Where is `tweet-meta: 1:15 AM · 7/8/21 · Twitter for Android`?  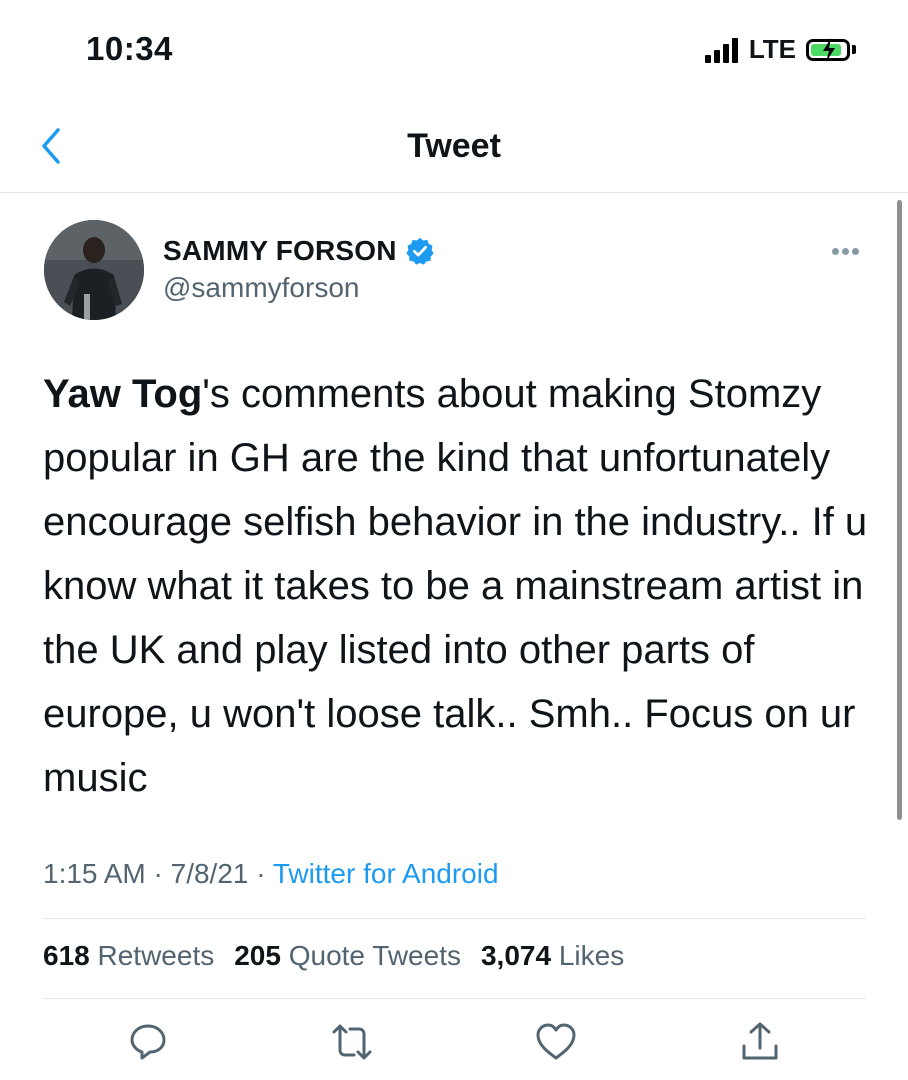 tweet-meta: 1:15 AM · 7/8/21 · Twitter for Android is located at coordinates (271, 873).